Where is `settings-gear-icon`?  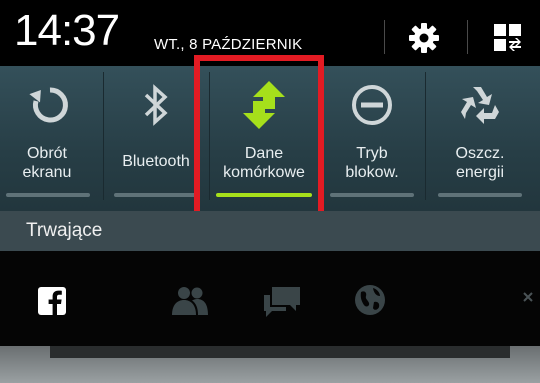
settings-gear-icon is located at coordinates (424, 38).